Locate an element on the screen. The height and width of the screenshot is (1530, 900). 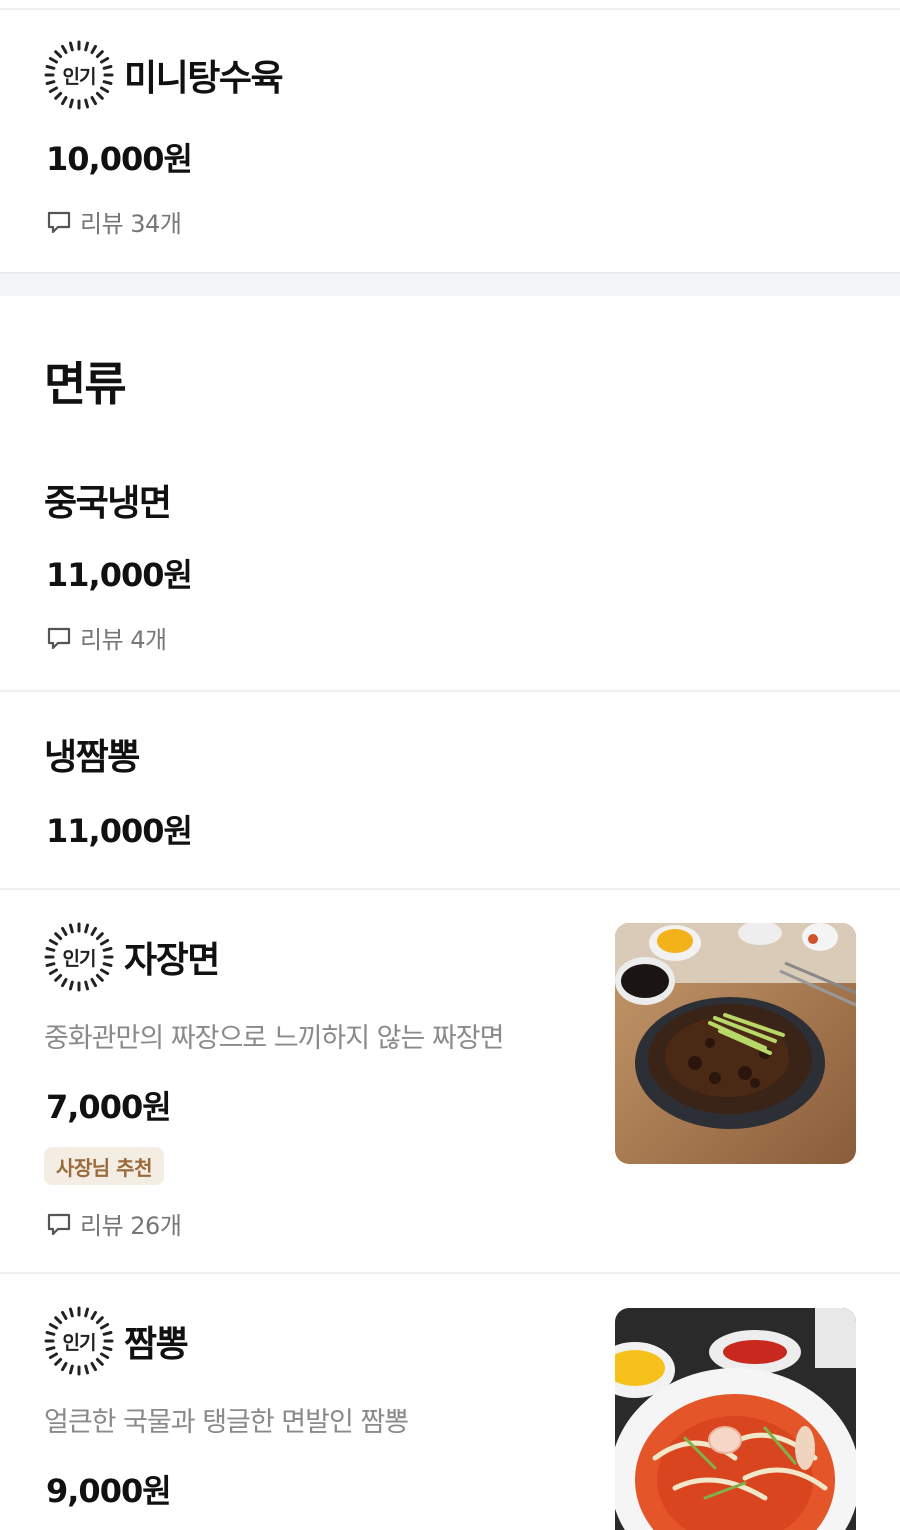
jajangmyeon-photo-icon is located at coordinates (735, 1043).